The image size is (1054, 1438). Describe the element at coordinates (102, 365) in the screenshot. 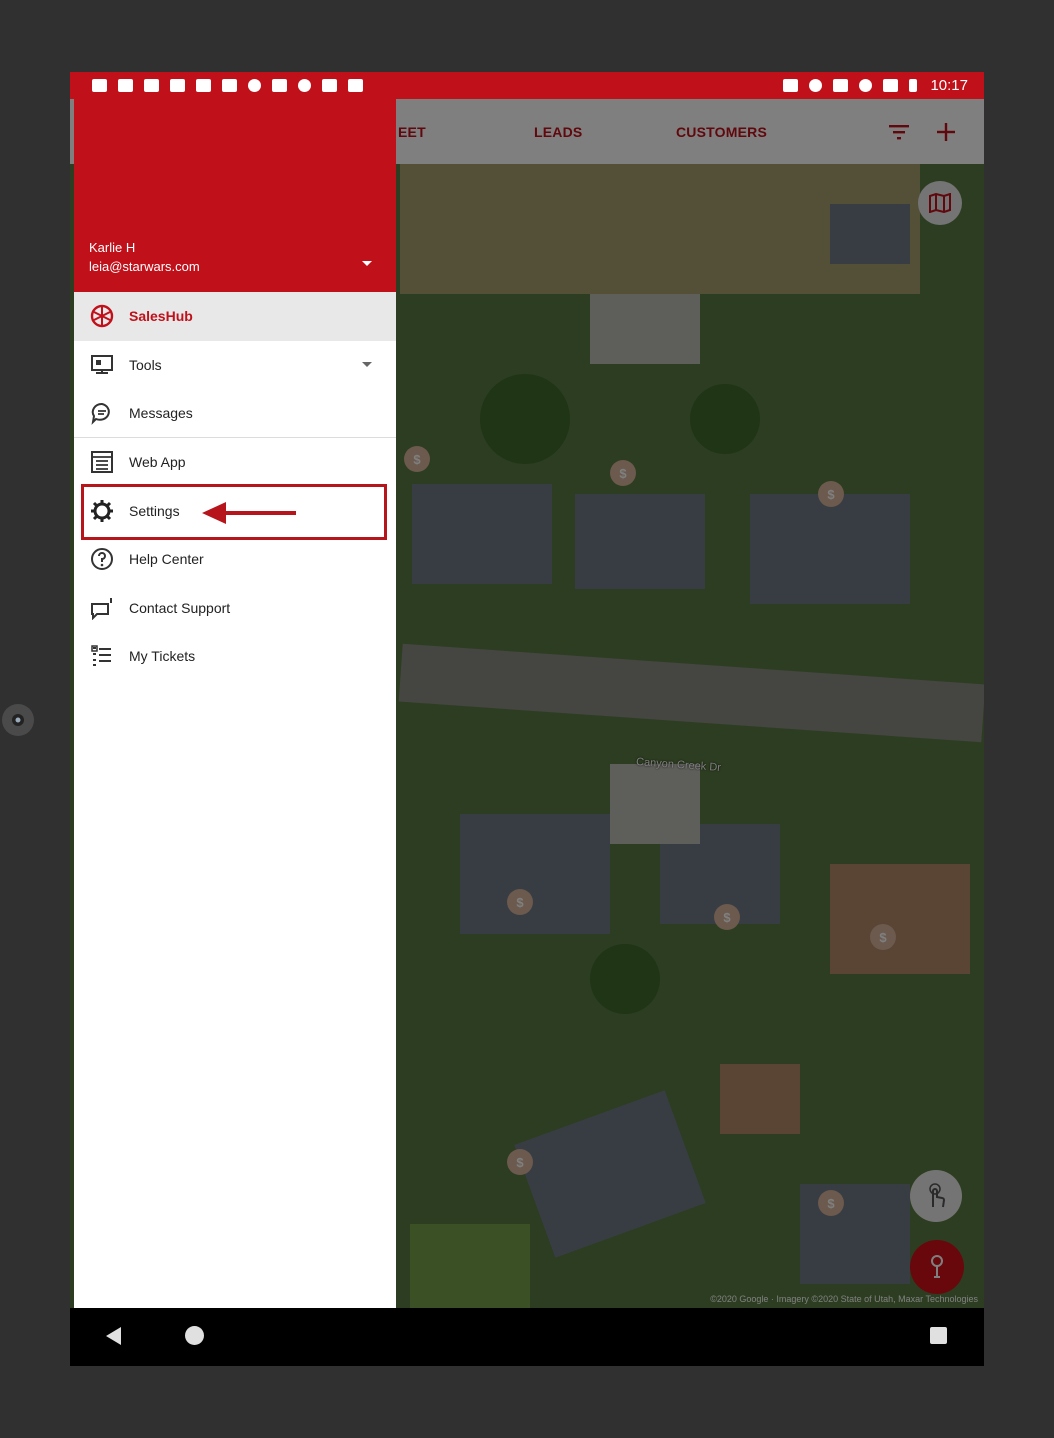

I see `tools-icon` at that location.